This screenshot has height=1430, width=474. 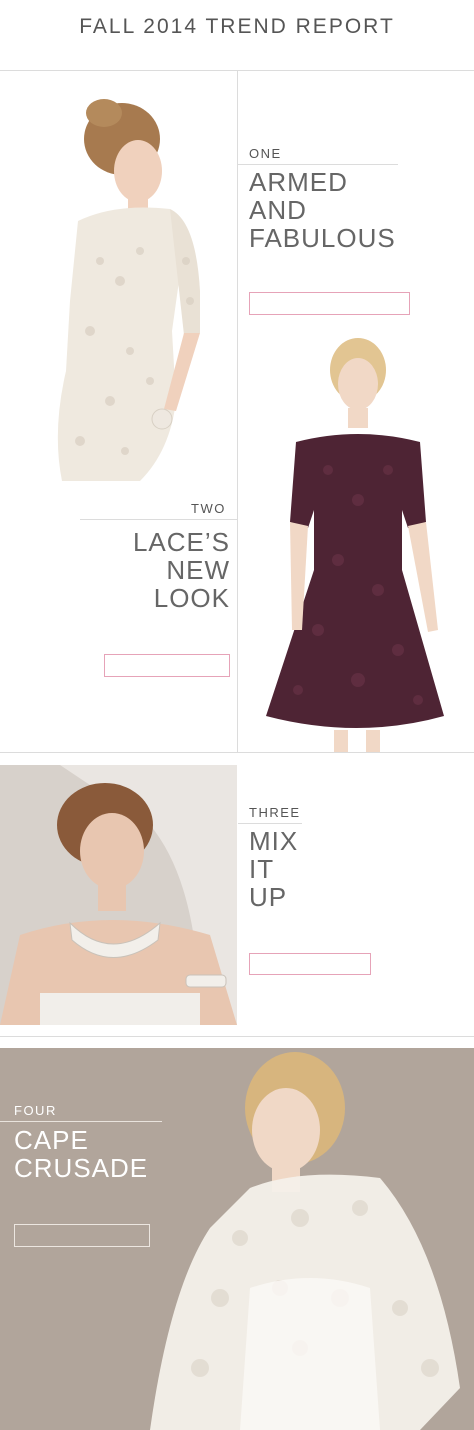 I want to click on trend-four-heading: CAPE CRUSADE, so click(x=81, y=1154).